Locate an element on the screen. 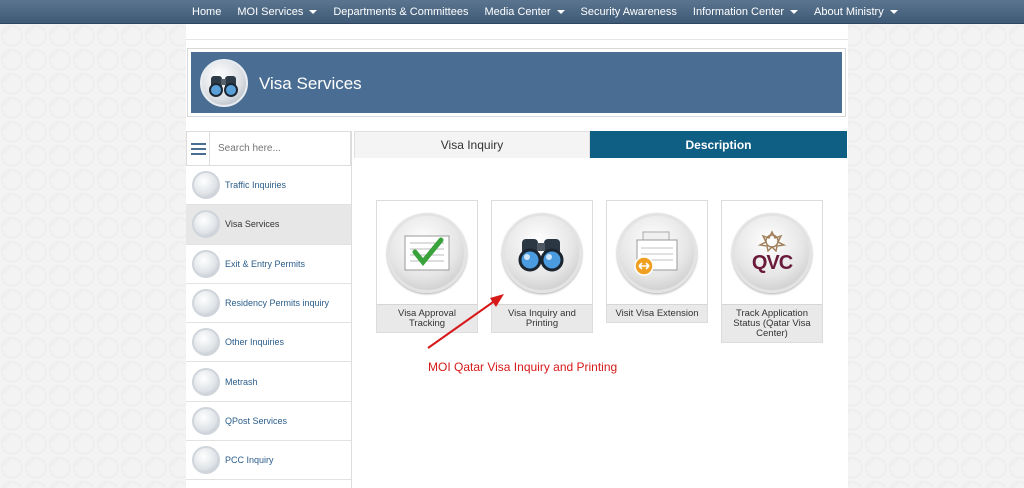 The width and height of the screenshot is (1024, 488). sidebar-item-label: Visa Services is located at coordinates (252, 224).